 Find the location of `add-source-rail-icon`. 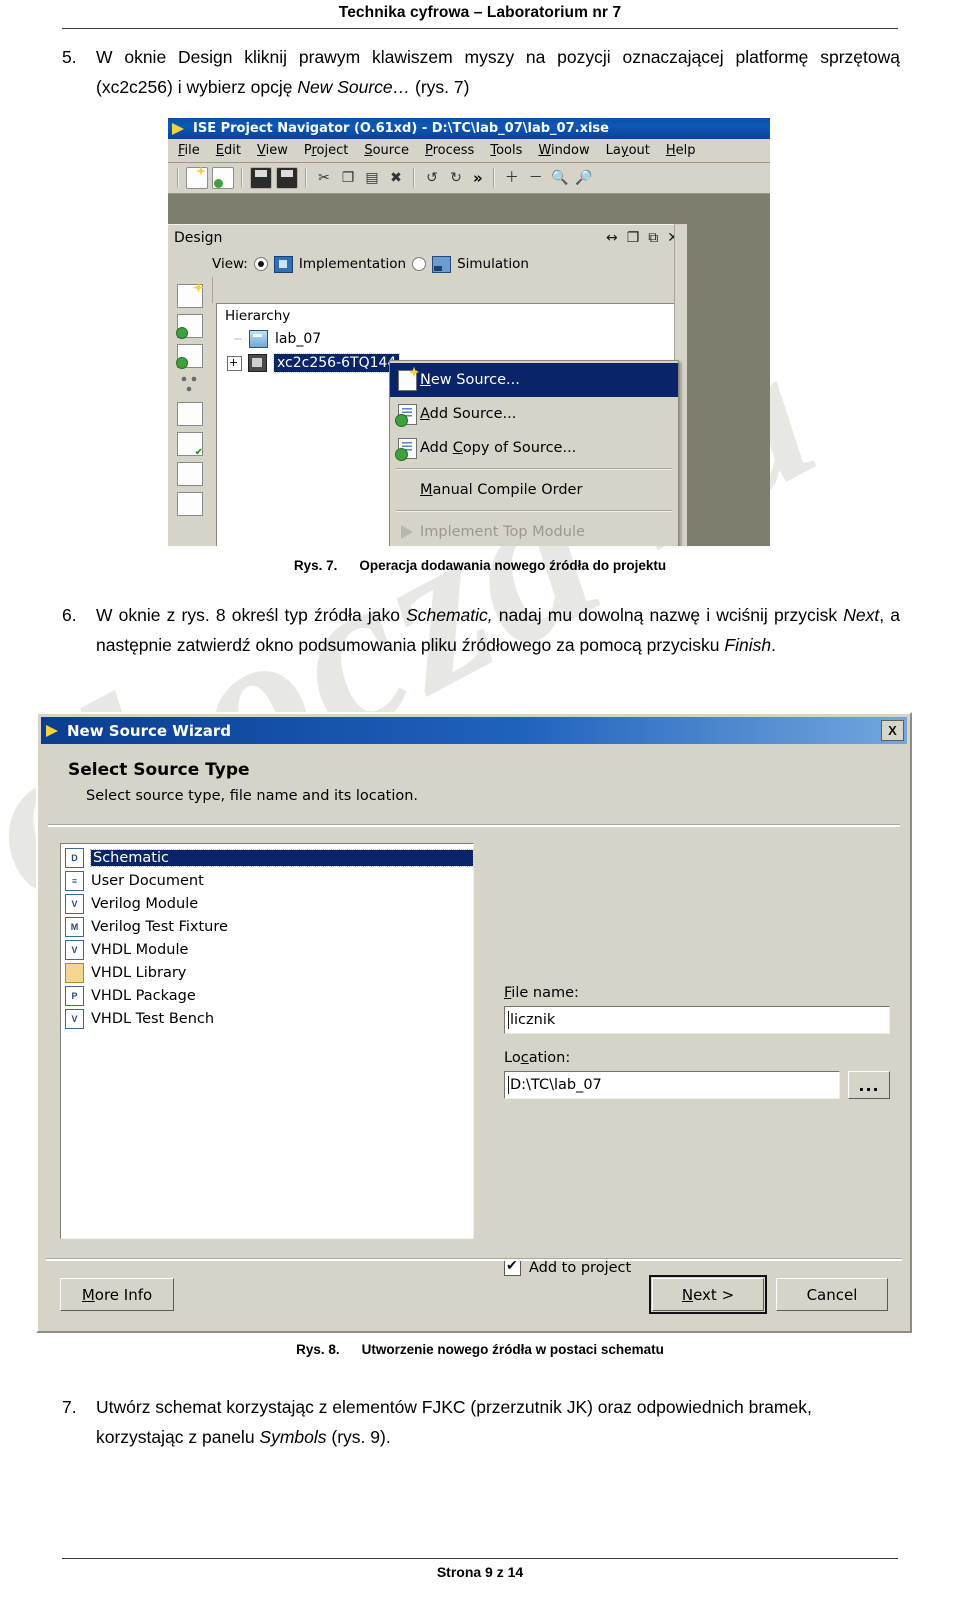

add-source-rail-icon is located at coordinates (189, 326).